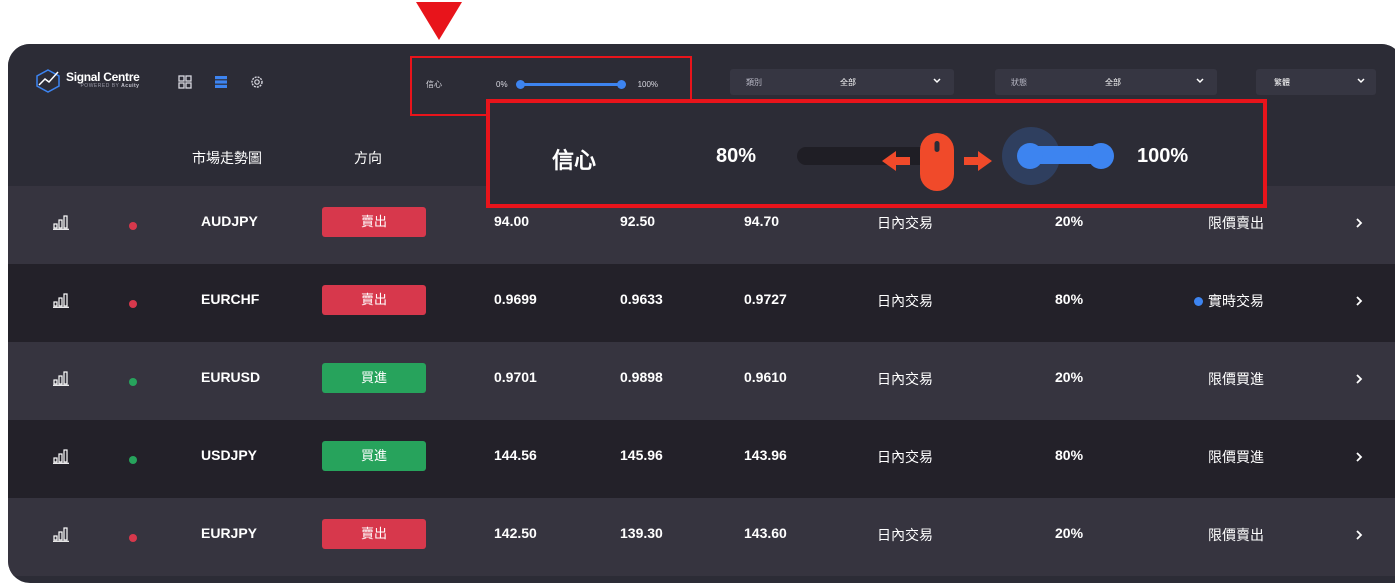  Describe the element at coordinates (754, 82) in the screenshot. I see `category-label: 類別` at that location.